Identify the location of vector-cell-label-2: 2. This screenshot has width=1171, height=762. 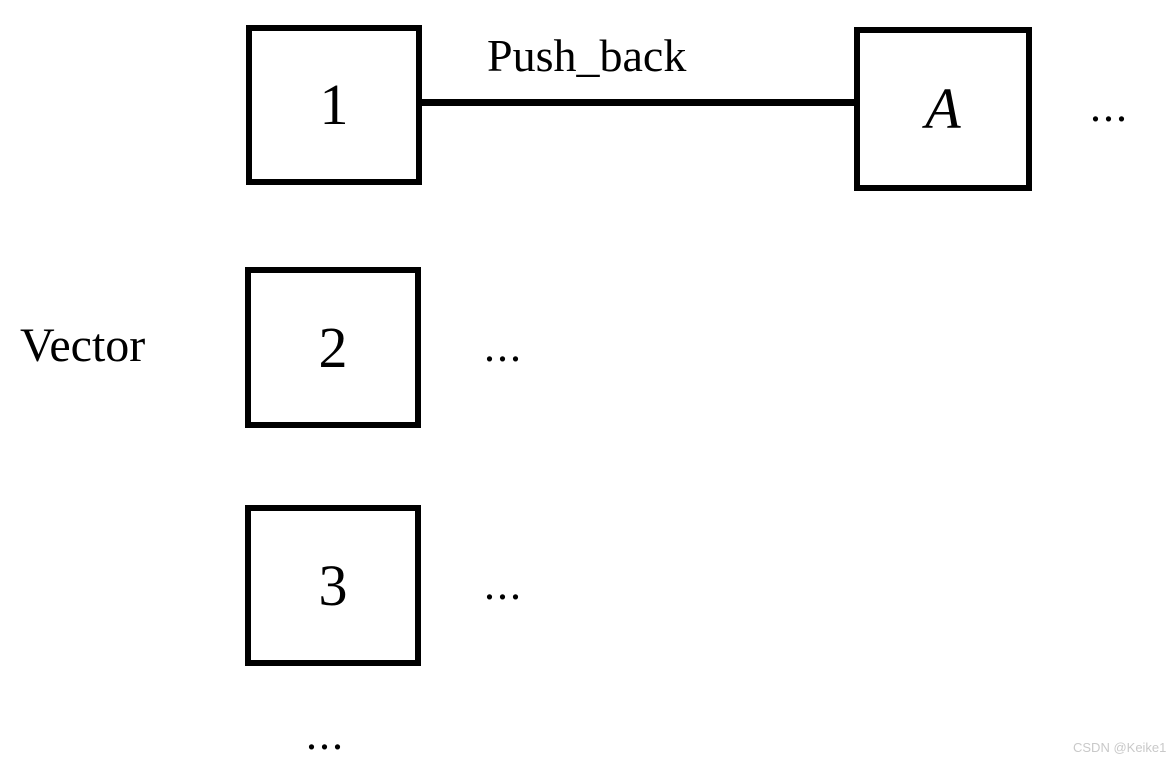
(333, 347).